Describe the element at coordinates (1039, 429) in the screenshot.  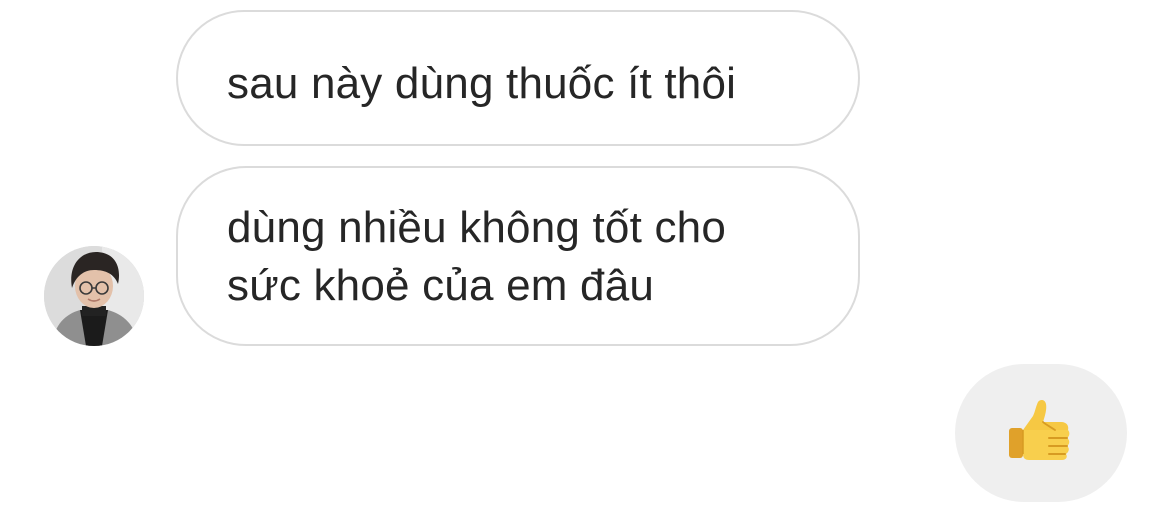
I see `thumbs-up-icon` at that location.